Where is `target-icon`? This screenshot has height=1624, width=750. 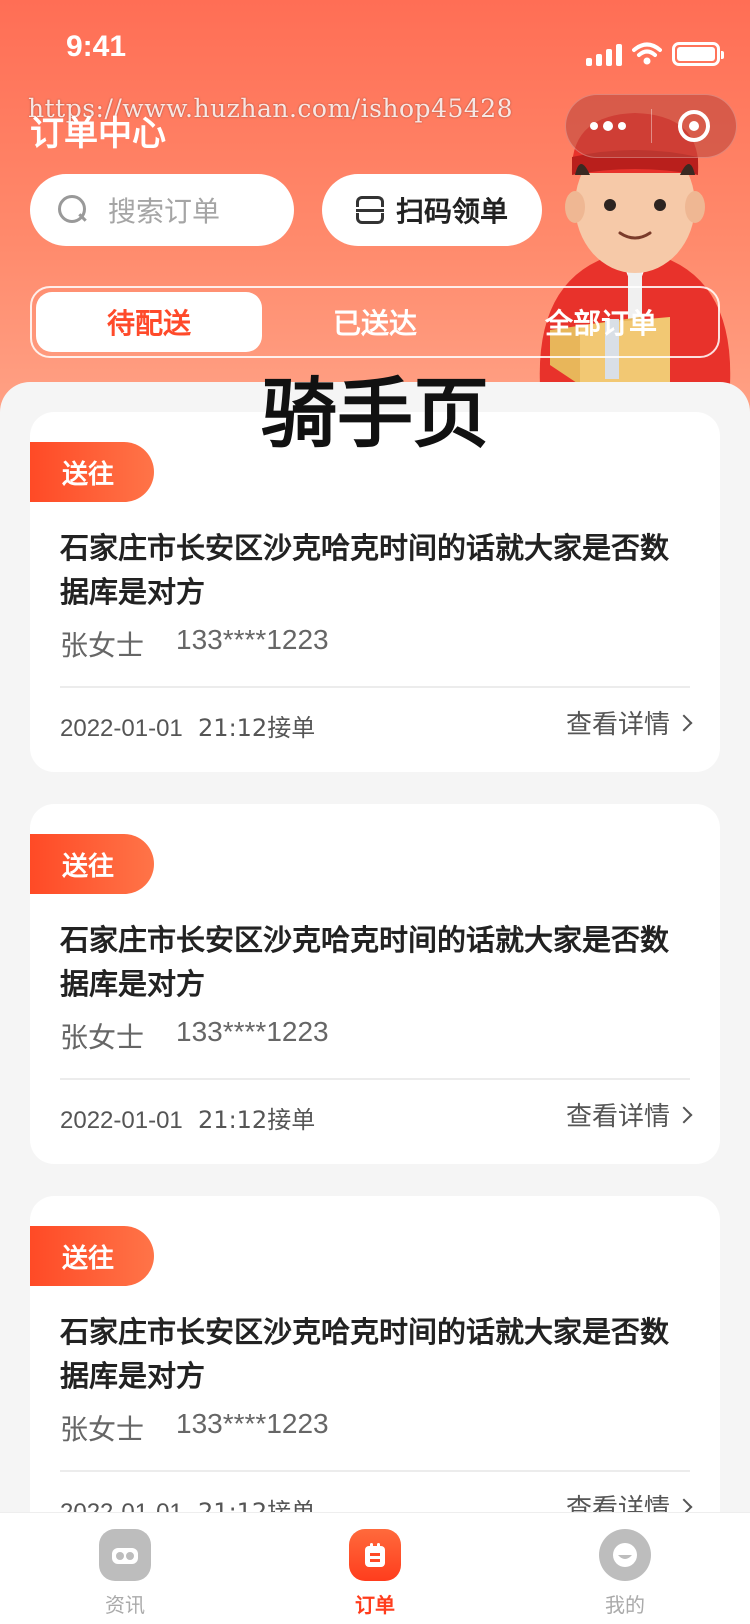 target-icon is located at coordinates (693, 126).